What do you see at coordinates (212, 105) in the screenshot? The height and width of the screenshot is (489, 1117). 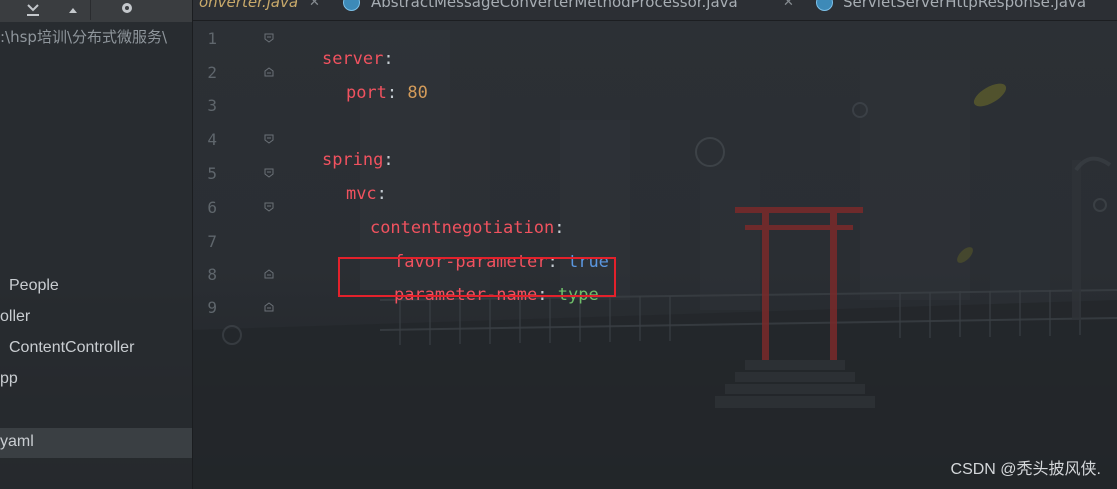 I see `line-number: 3` at bounding box center [212, 105].